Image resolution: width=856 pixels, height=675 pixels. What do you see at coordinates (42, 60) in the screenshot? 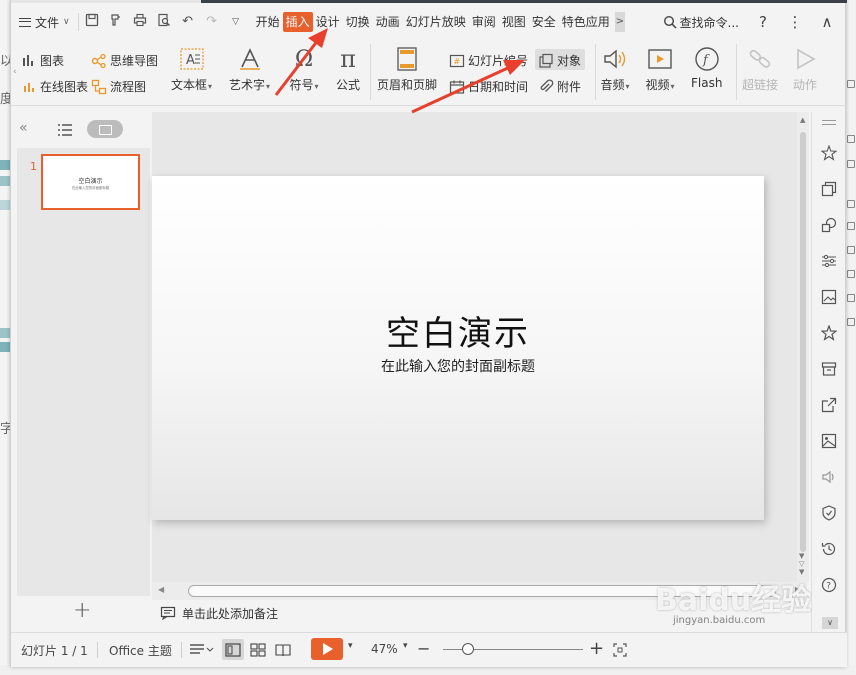
I see `chart-button: 图表` at bounding box center [42, 60].